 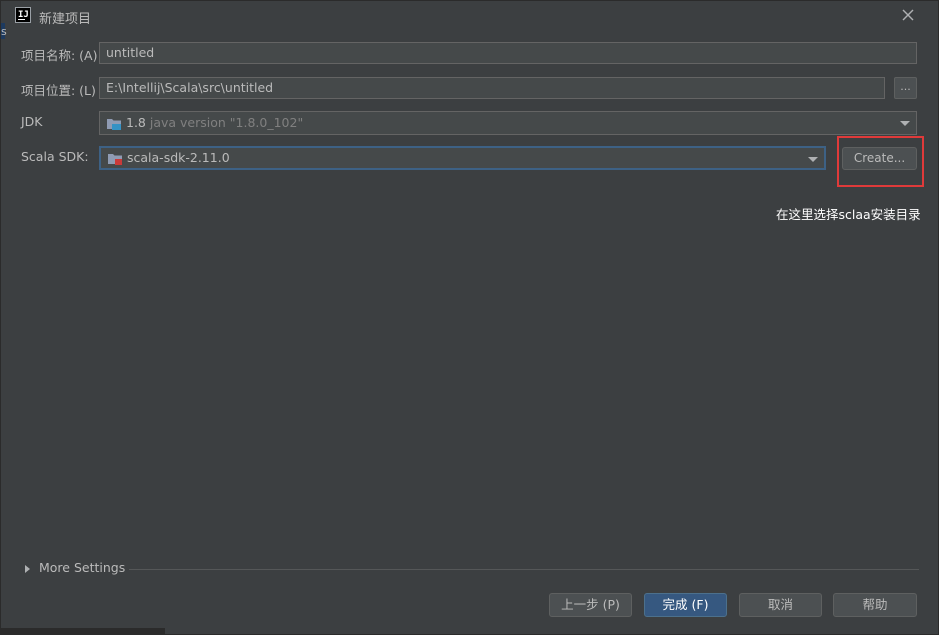 I want to click on jdk-folder-icon, so click(x=114, y=124).